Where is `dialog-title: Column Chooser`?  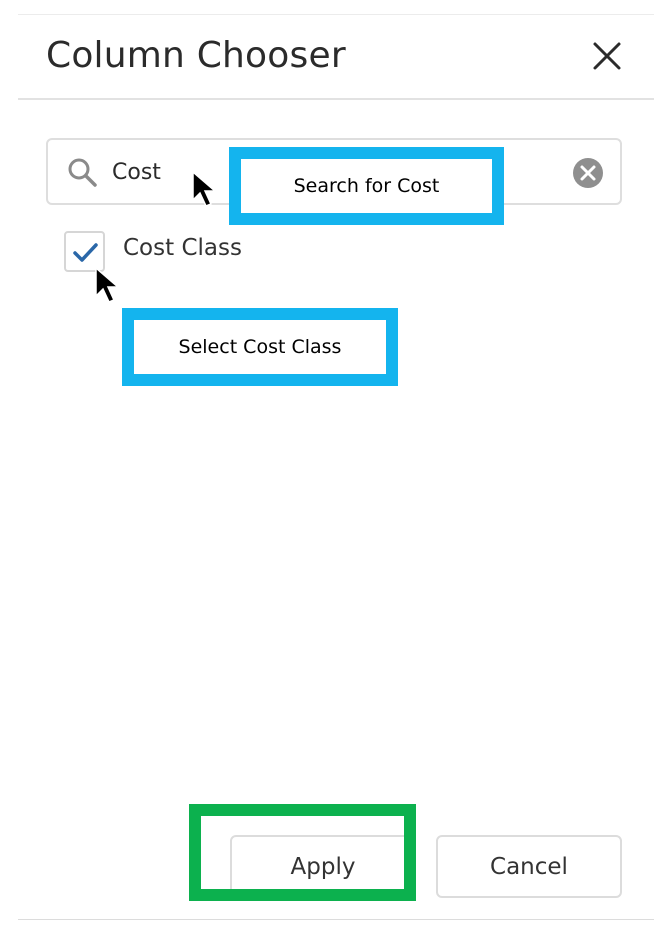 dialog-title: Column Chooser is located at coordinates (196, 55).